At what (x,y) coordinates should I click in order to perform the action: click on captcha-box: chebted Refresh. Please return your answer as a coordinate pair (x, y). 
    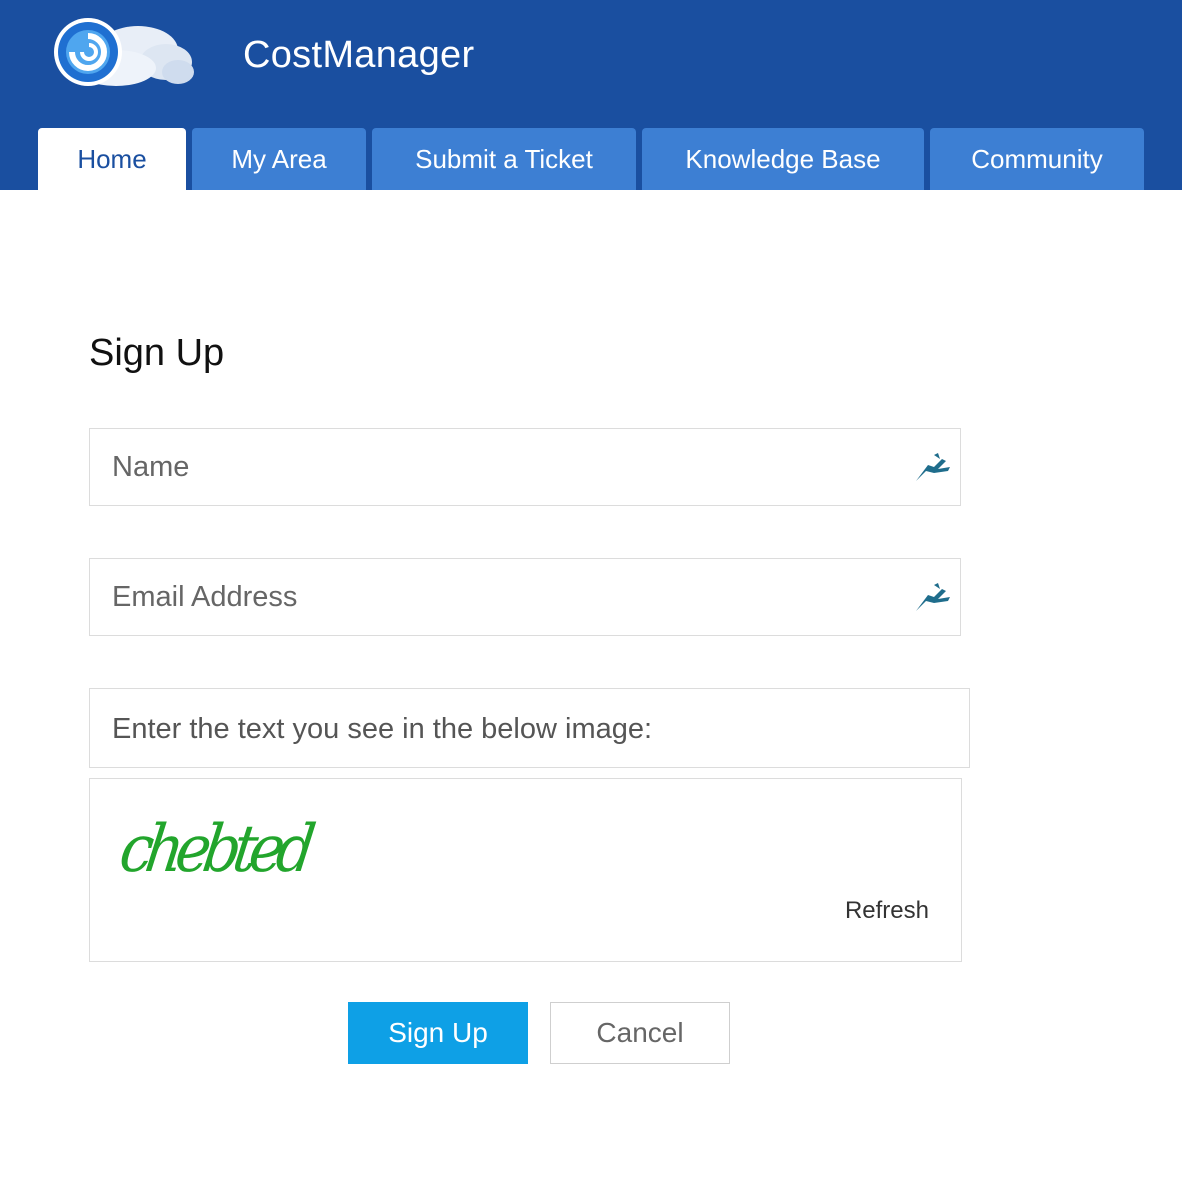
    Looking at the image, I should click on (525, 870).